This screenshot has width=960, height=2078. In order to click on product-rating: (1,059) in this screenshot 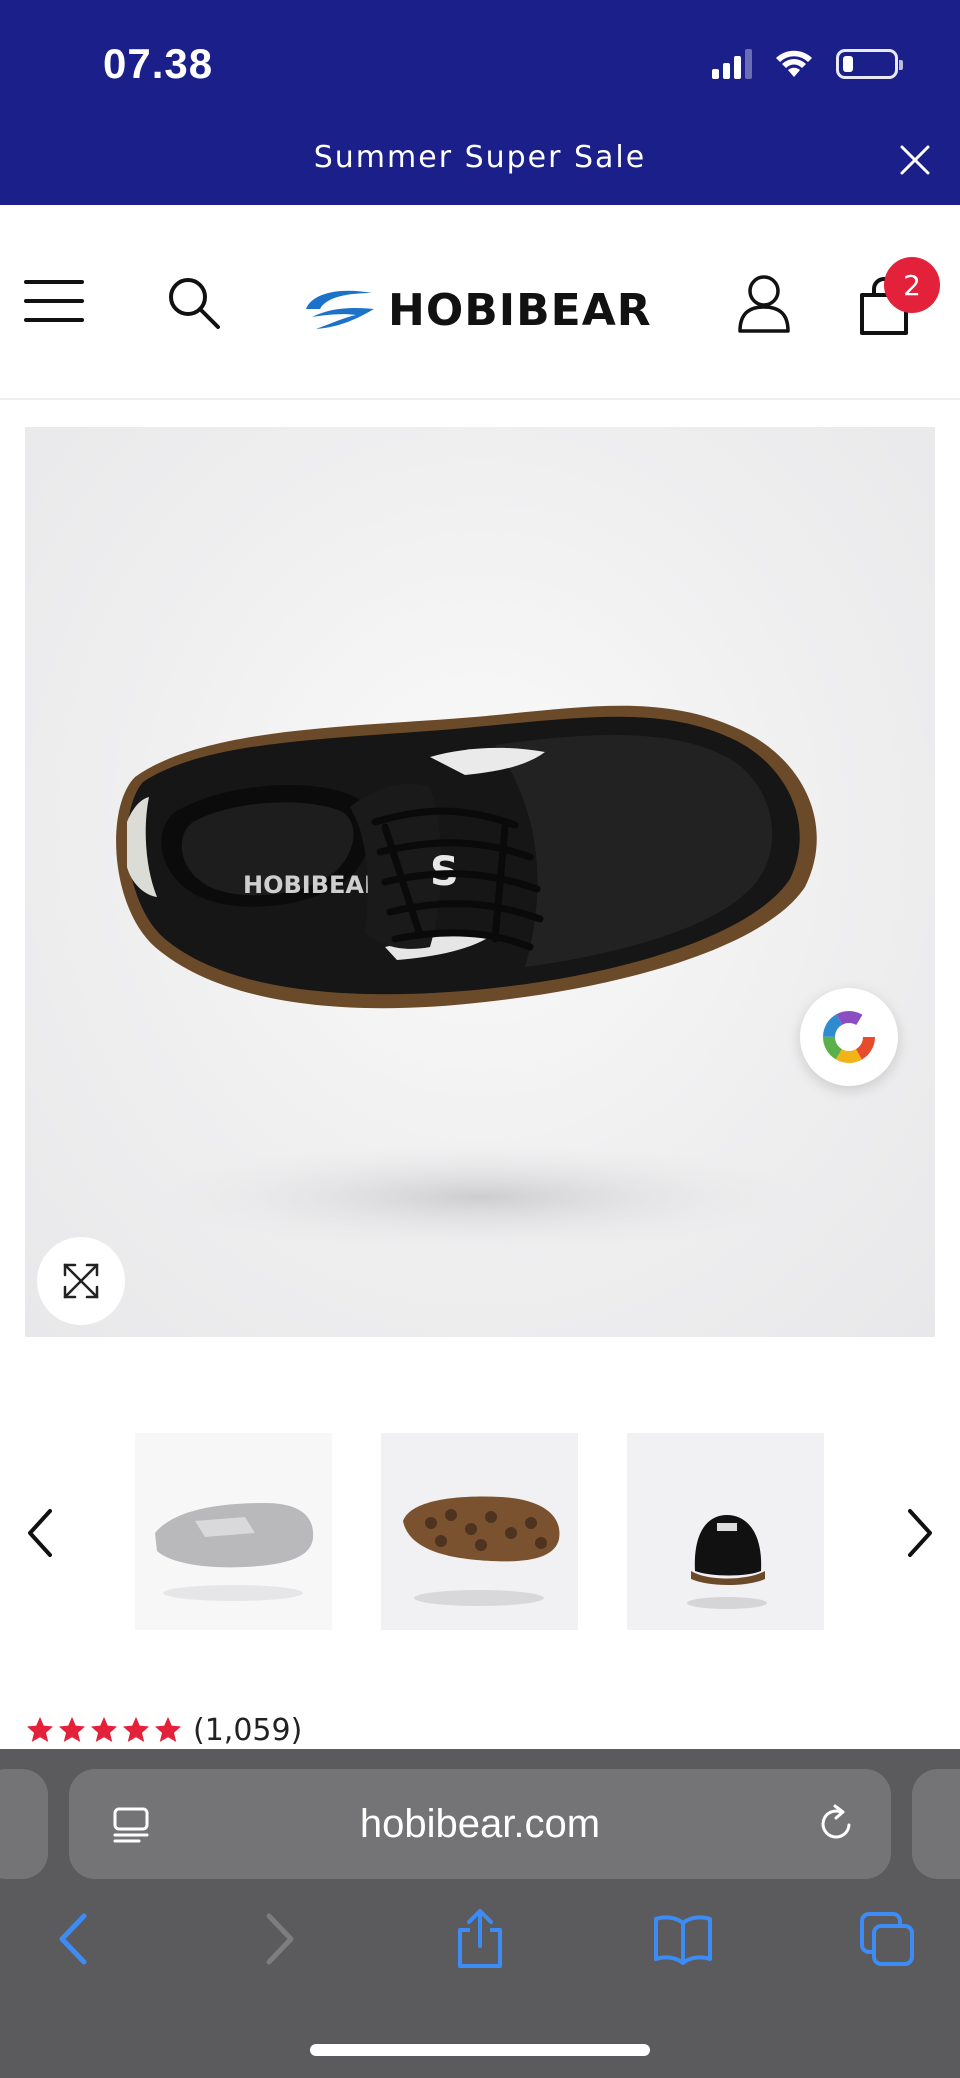, I will do `click(163, 1730)`.